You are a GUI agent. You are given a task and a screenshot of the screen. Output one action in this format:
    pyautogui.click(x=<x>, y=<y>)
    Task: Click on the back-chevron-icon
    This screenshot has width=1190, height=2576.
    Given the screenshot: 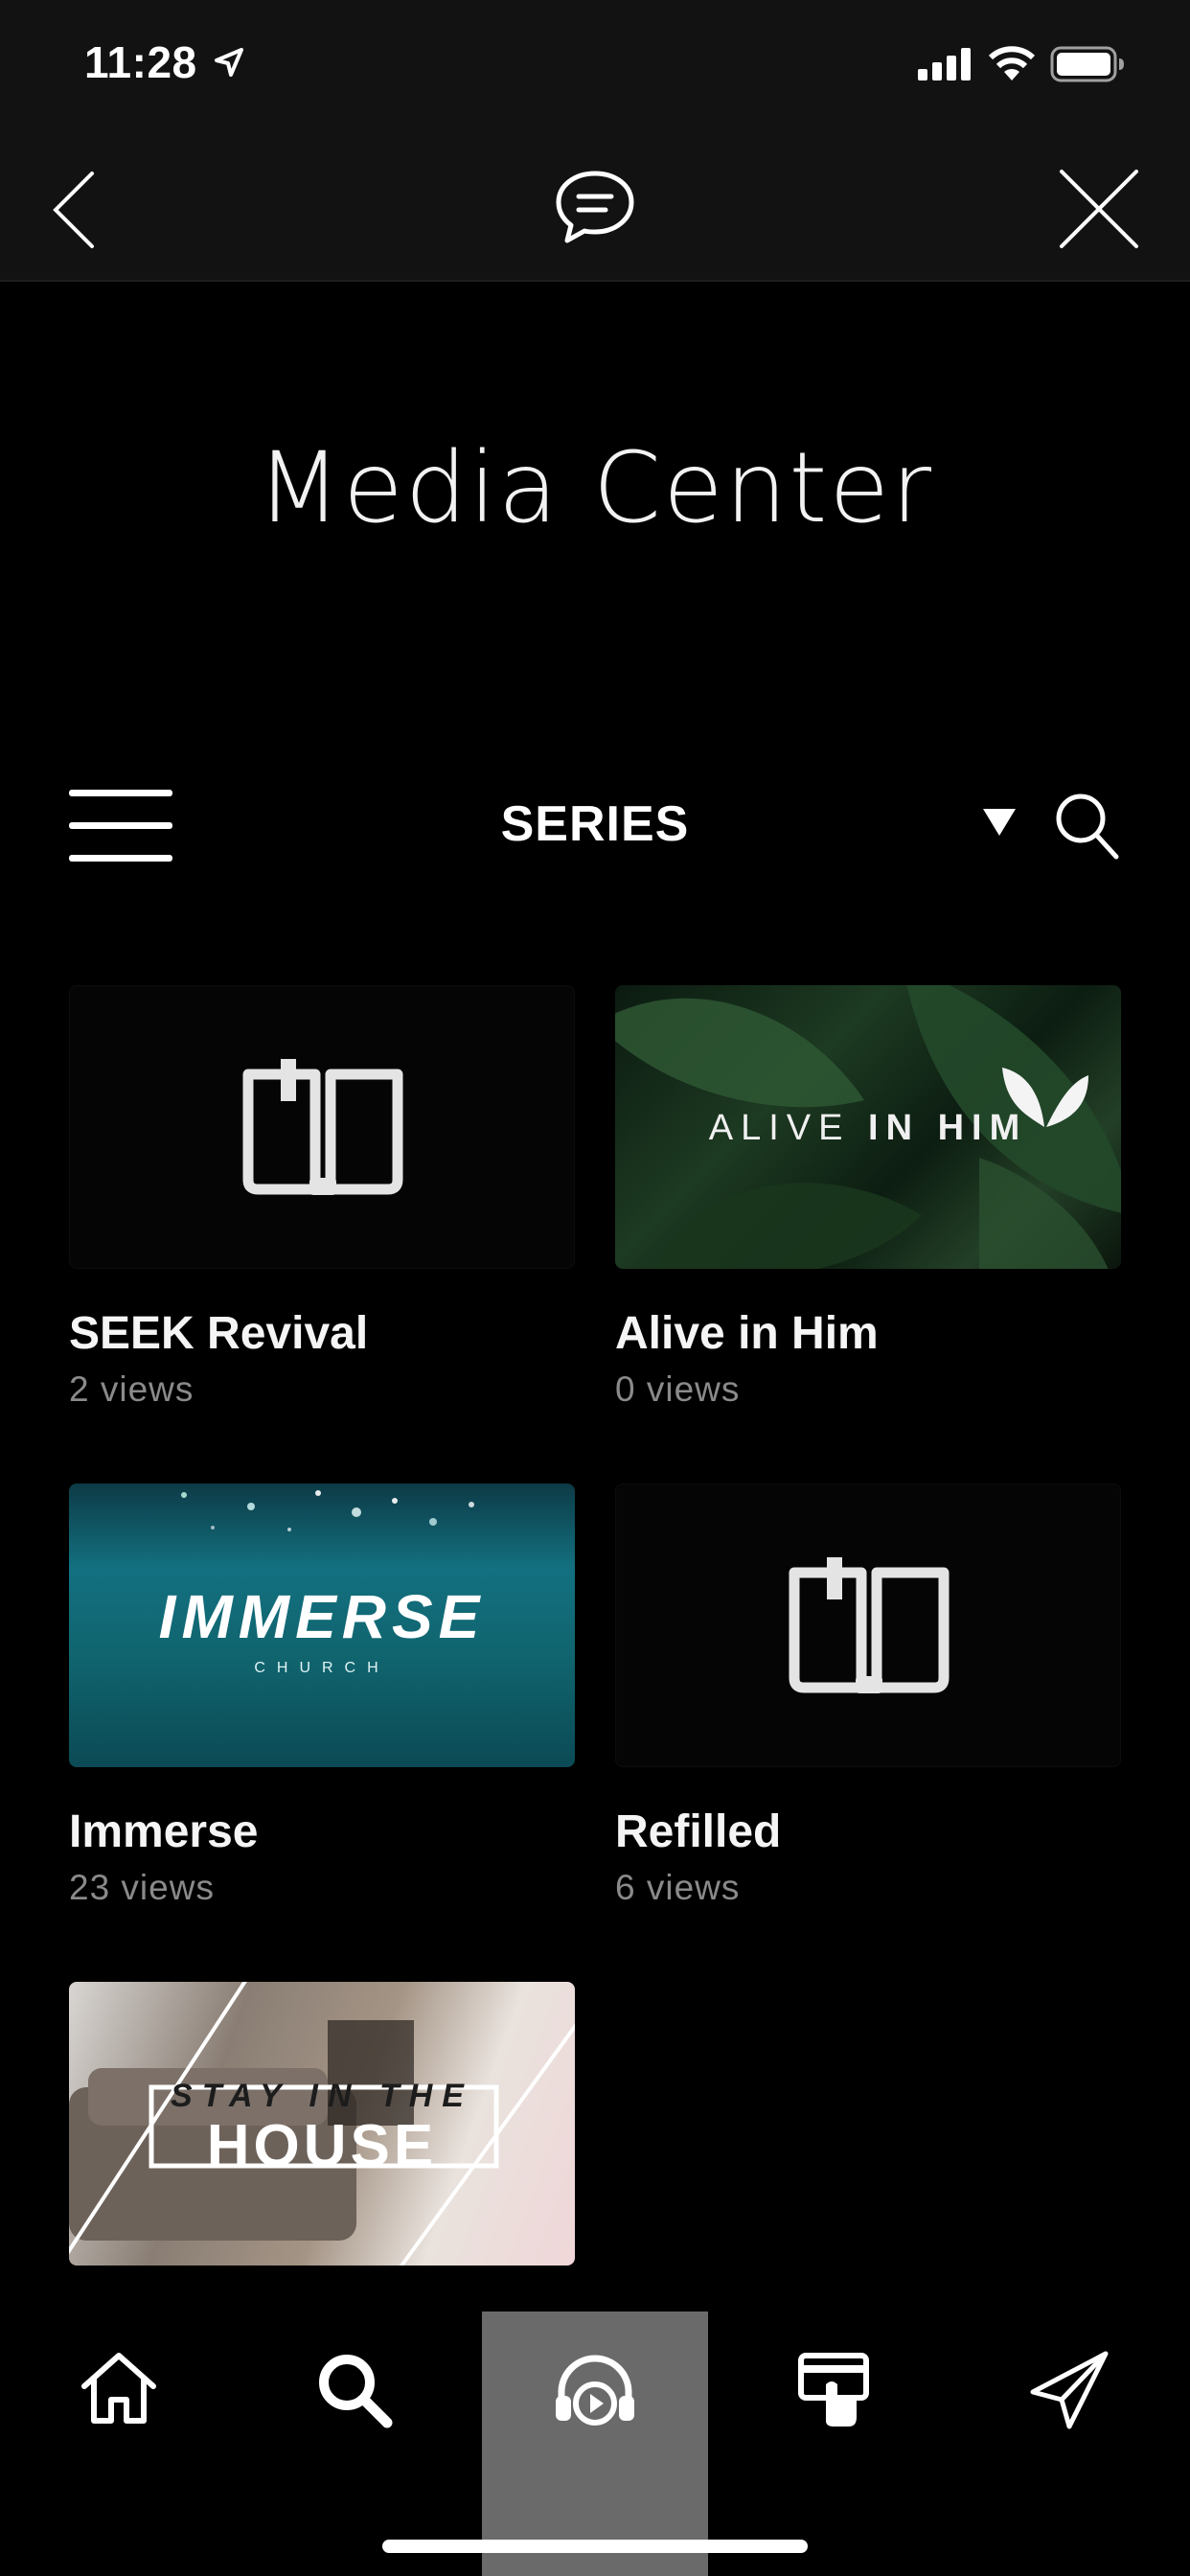 What is the action you would take?
    pyautogui.click(x=74, y=210)
    